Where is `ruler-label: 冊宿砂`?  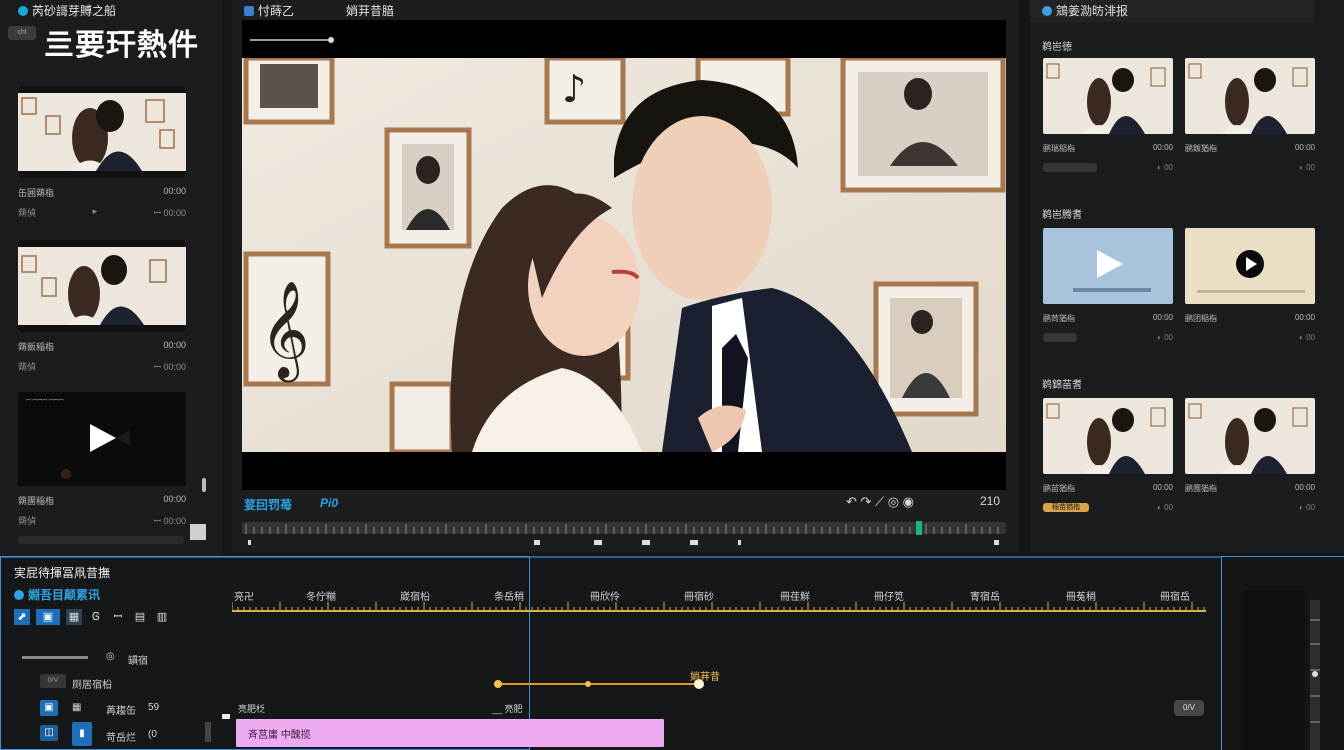
ruler-label: 冊宿砂 is located at coordinates (699, 597).